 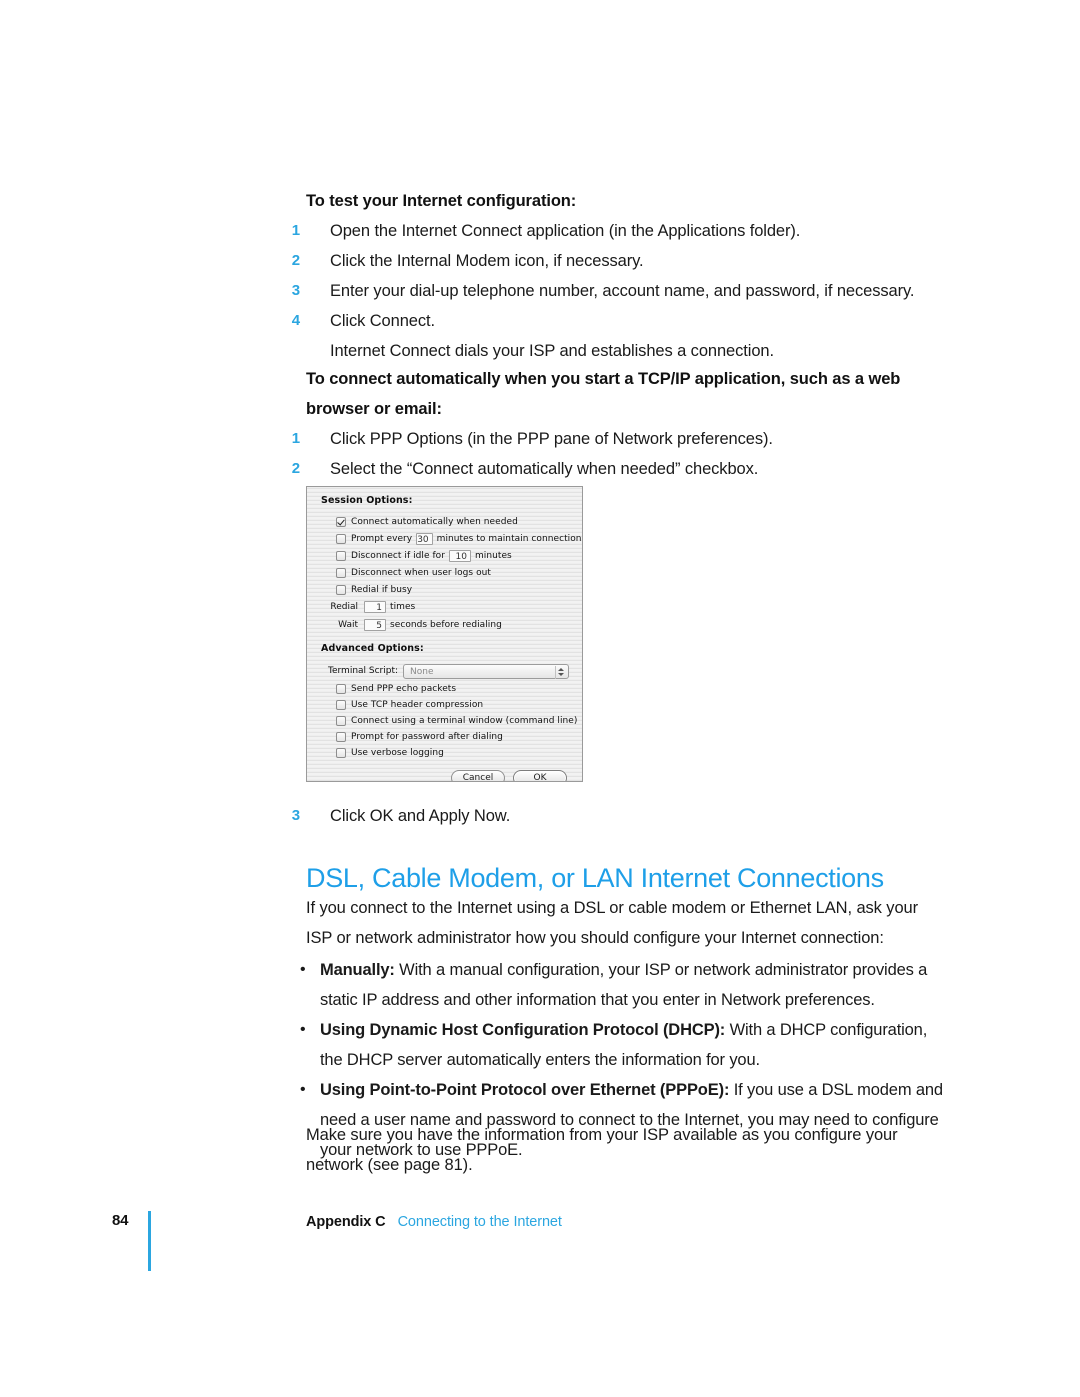 What do you see at coordinates (341, 521) in the screenshot?
I see `checkbox-checked-icon` at bounding box center [341, 521].